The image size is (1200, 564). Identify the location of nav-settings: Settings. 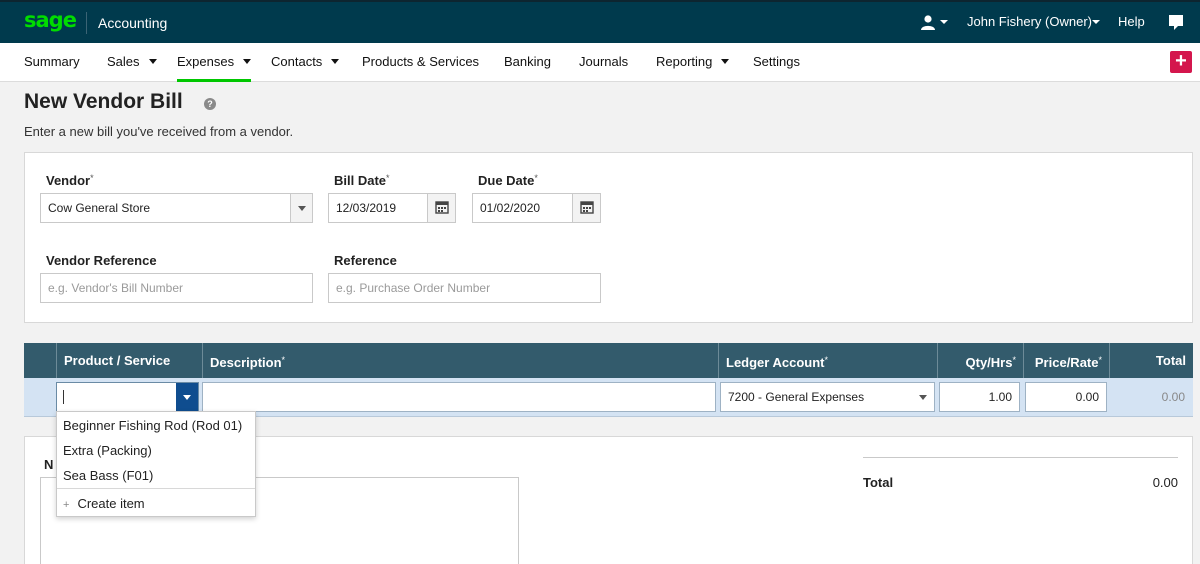
(776, 68).